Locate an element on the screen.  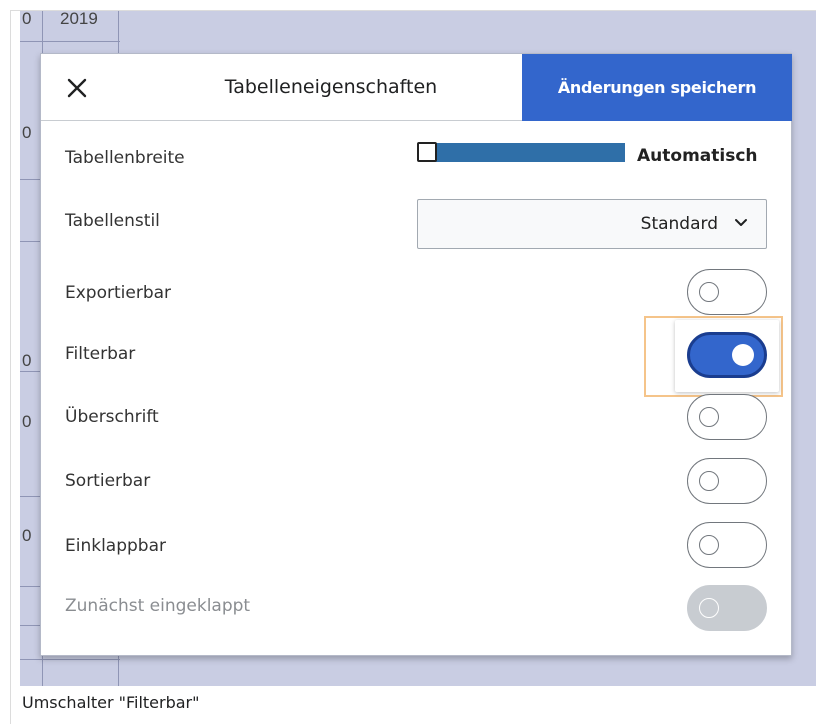
toggle-einklappbar is located at coordinates (727, 545).